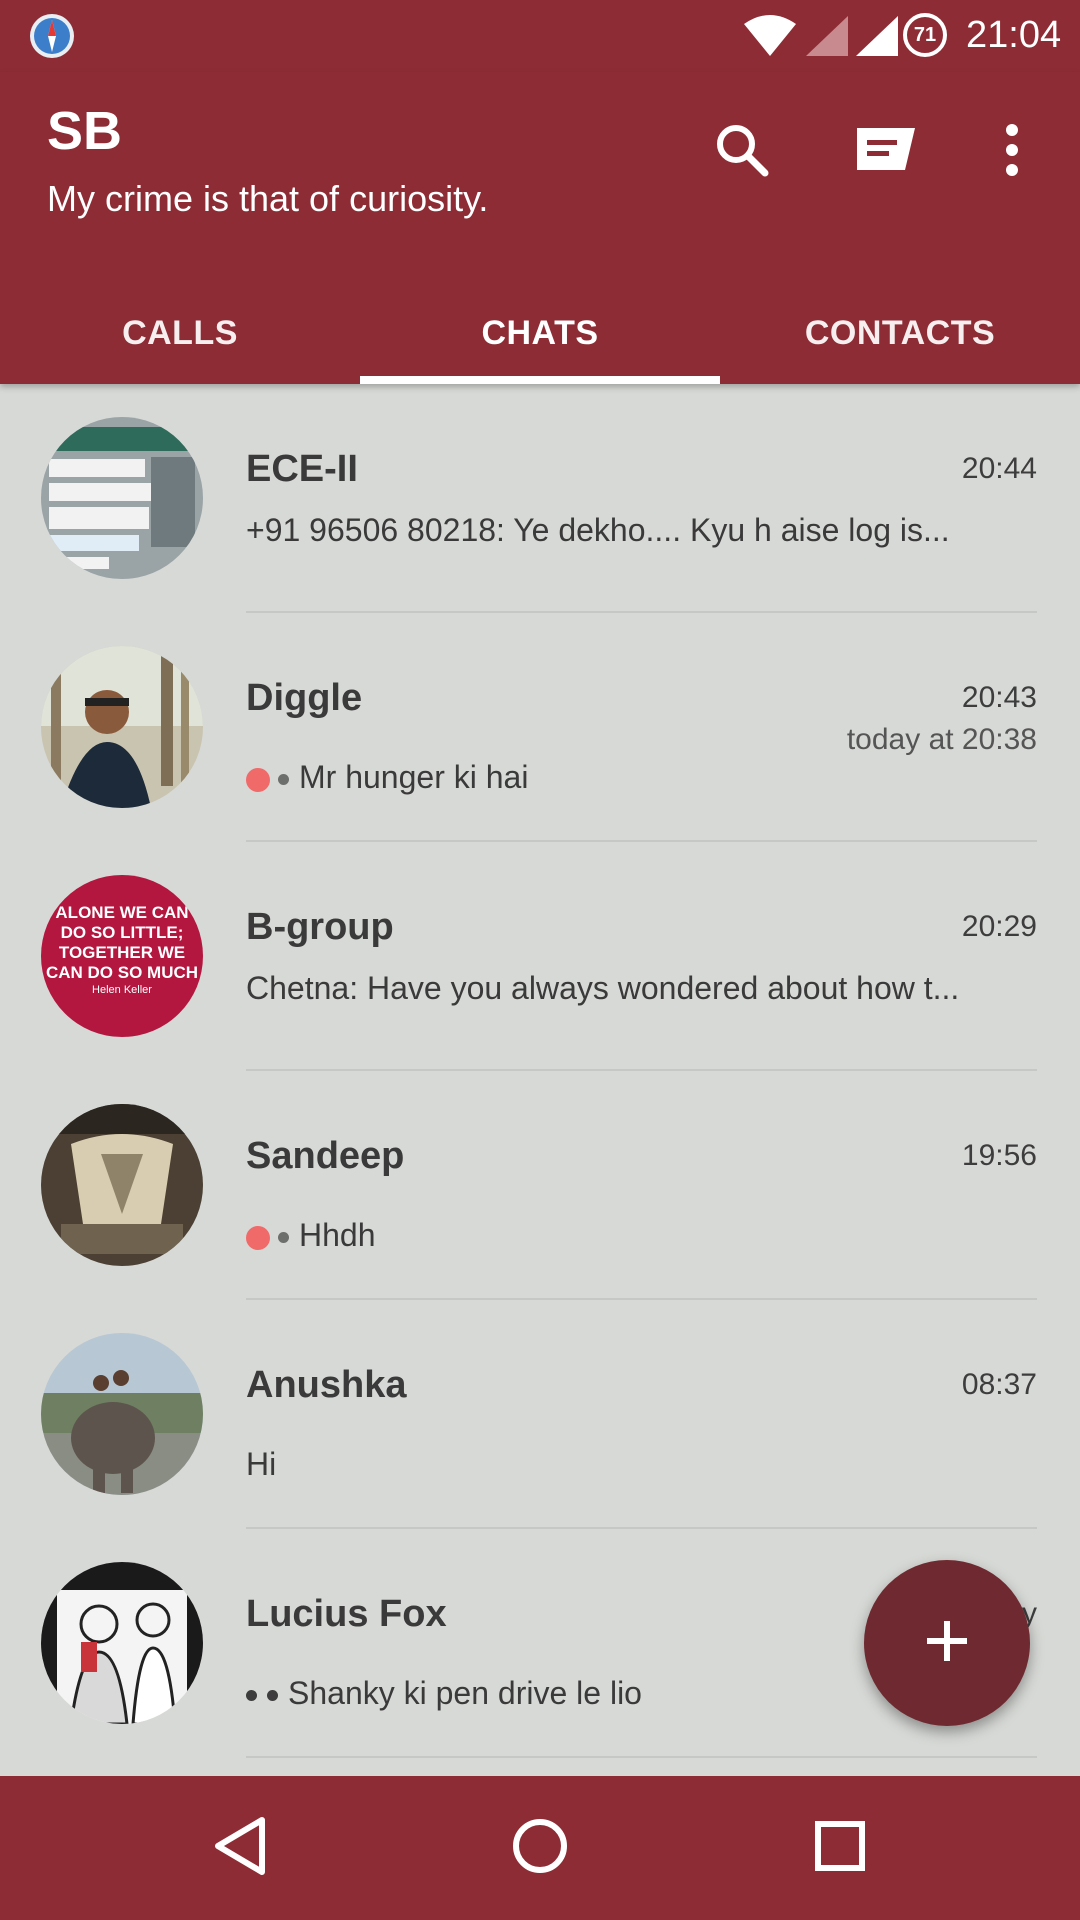 Image resolution: width=1080 pixels, height=1920 pixels. I want to click on back-button, so click(240, 1848).